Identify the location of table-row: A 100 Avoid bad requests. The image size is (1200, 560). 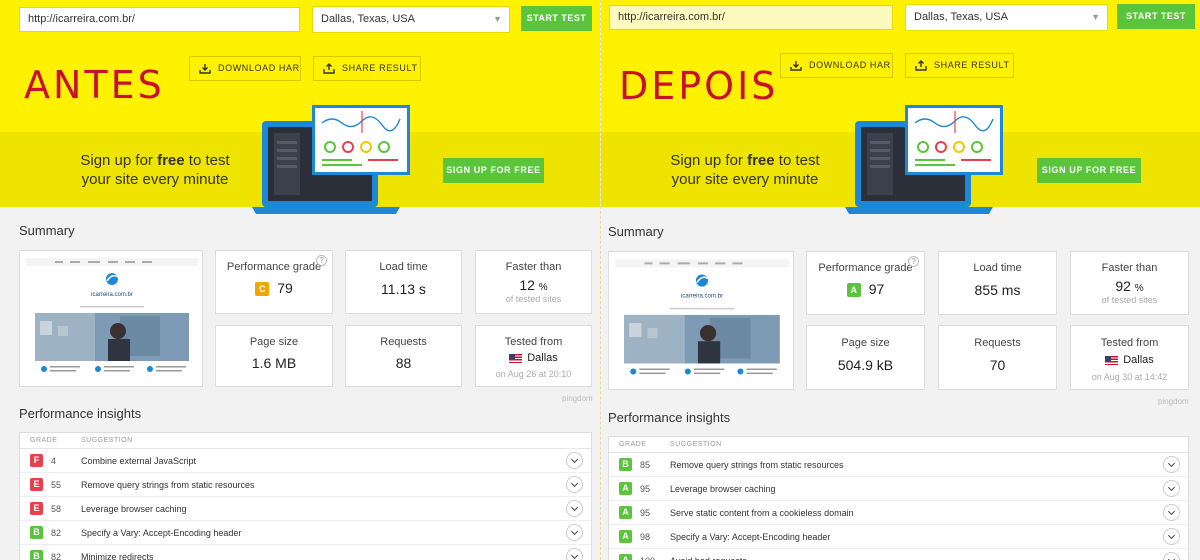
(898, 554).